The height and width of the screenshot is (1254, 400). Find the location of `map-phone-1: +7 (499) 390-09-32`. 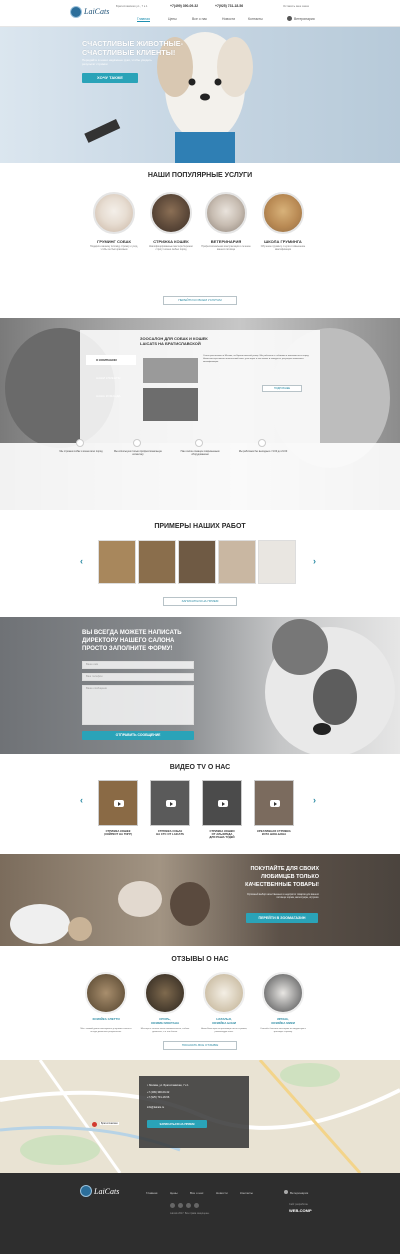

map-phone-1: +7 (499) 390-09-32 is located at coordinates (158, 1092).